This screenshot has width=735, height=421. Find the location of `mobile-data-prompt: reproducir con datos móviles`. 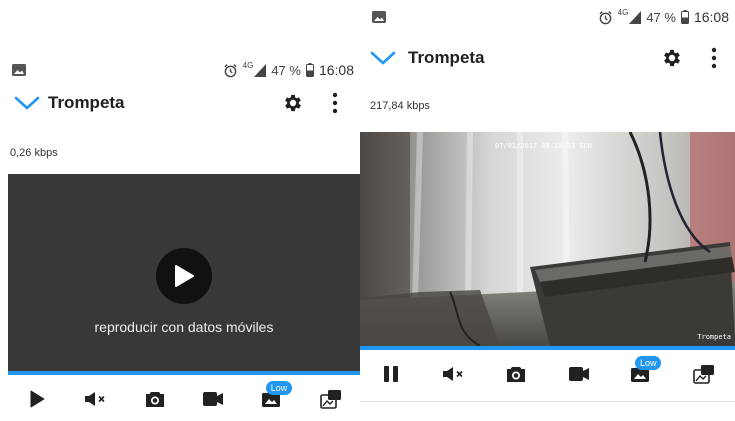

mobile-data-prompt: reproducir con datos móviles is located at coordinates (184, 327).